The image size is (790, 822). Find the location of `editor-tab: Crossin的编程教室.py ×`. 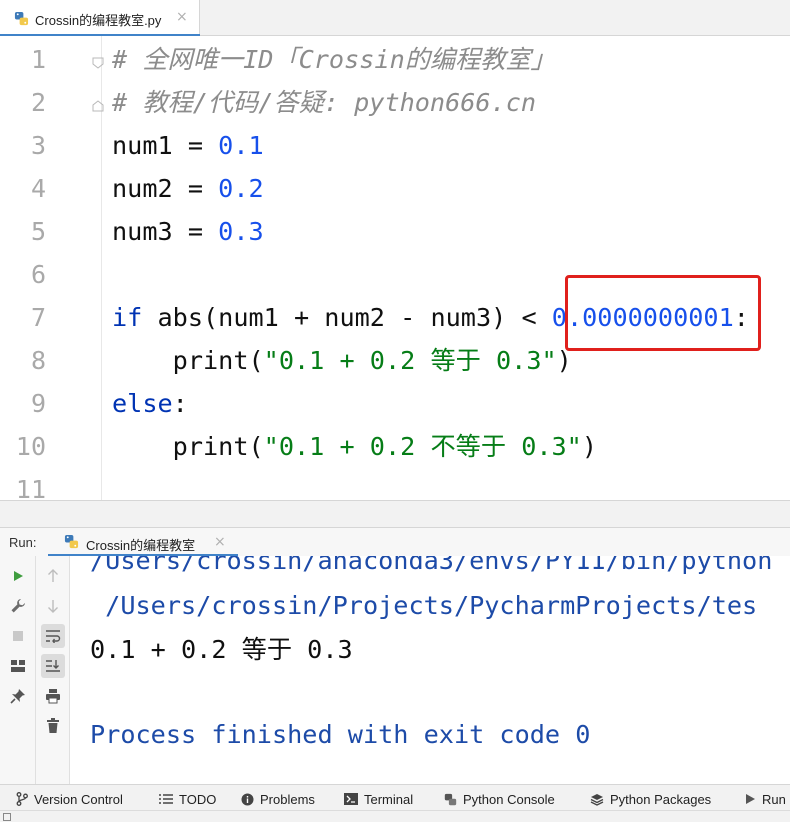

editor-tab: Crossin的编程教室.py × is located at coordinates (100, 18).